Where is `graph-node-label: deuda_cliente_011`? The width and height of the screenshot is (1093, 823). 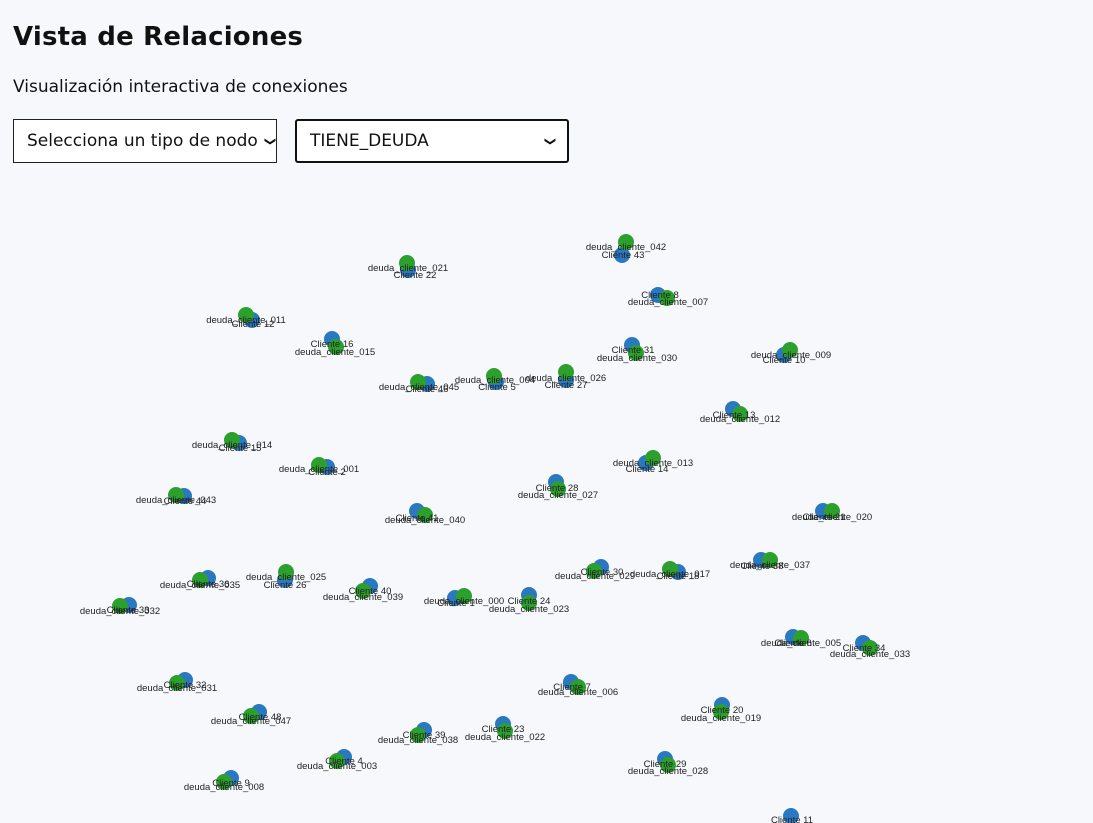 graph-node-label: deuda_cliente_011 is located at coordinates (246, 320).